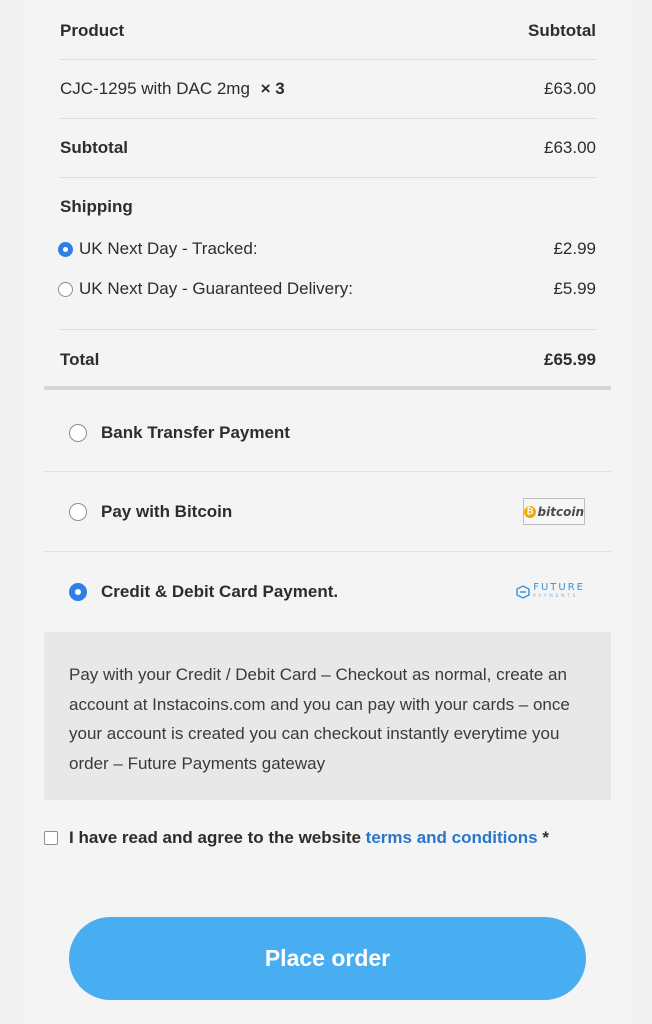 Image resolution: width=652 pixels, height=1024 pixels. I want to click on shipping-option-label: UK Next Day - Tracked:, so click(168, 248).